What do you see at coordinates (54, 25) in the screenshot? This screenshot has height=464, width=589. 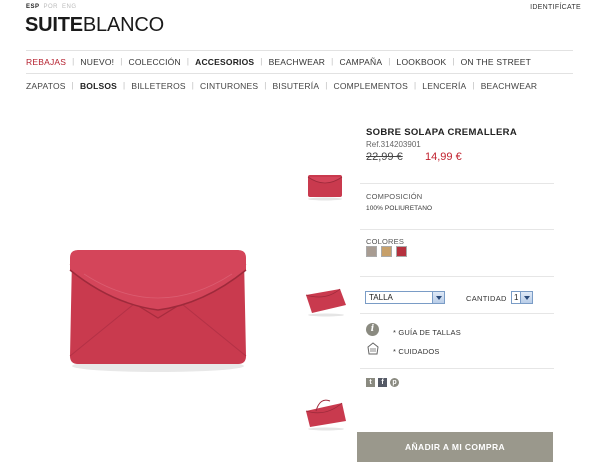 I see `logo-bold-text: SUITE` at bounding box center [54, 25].